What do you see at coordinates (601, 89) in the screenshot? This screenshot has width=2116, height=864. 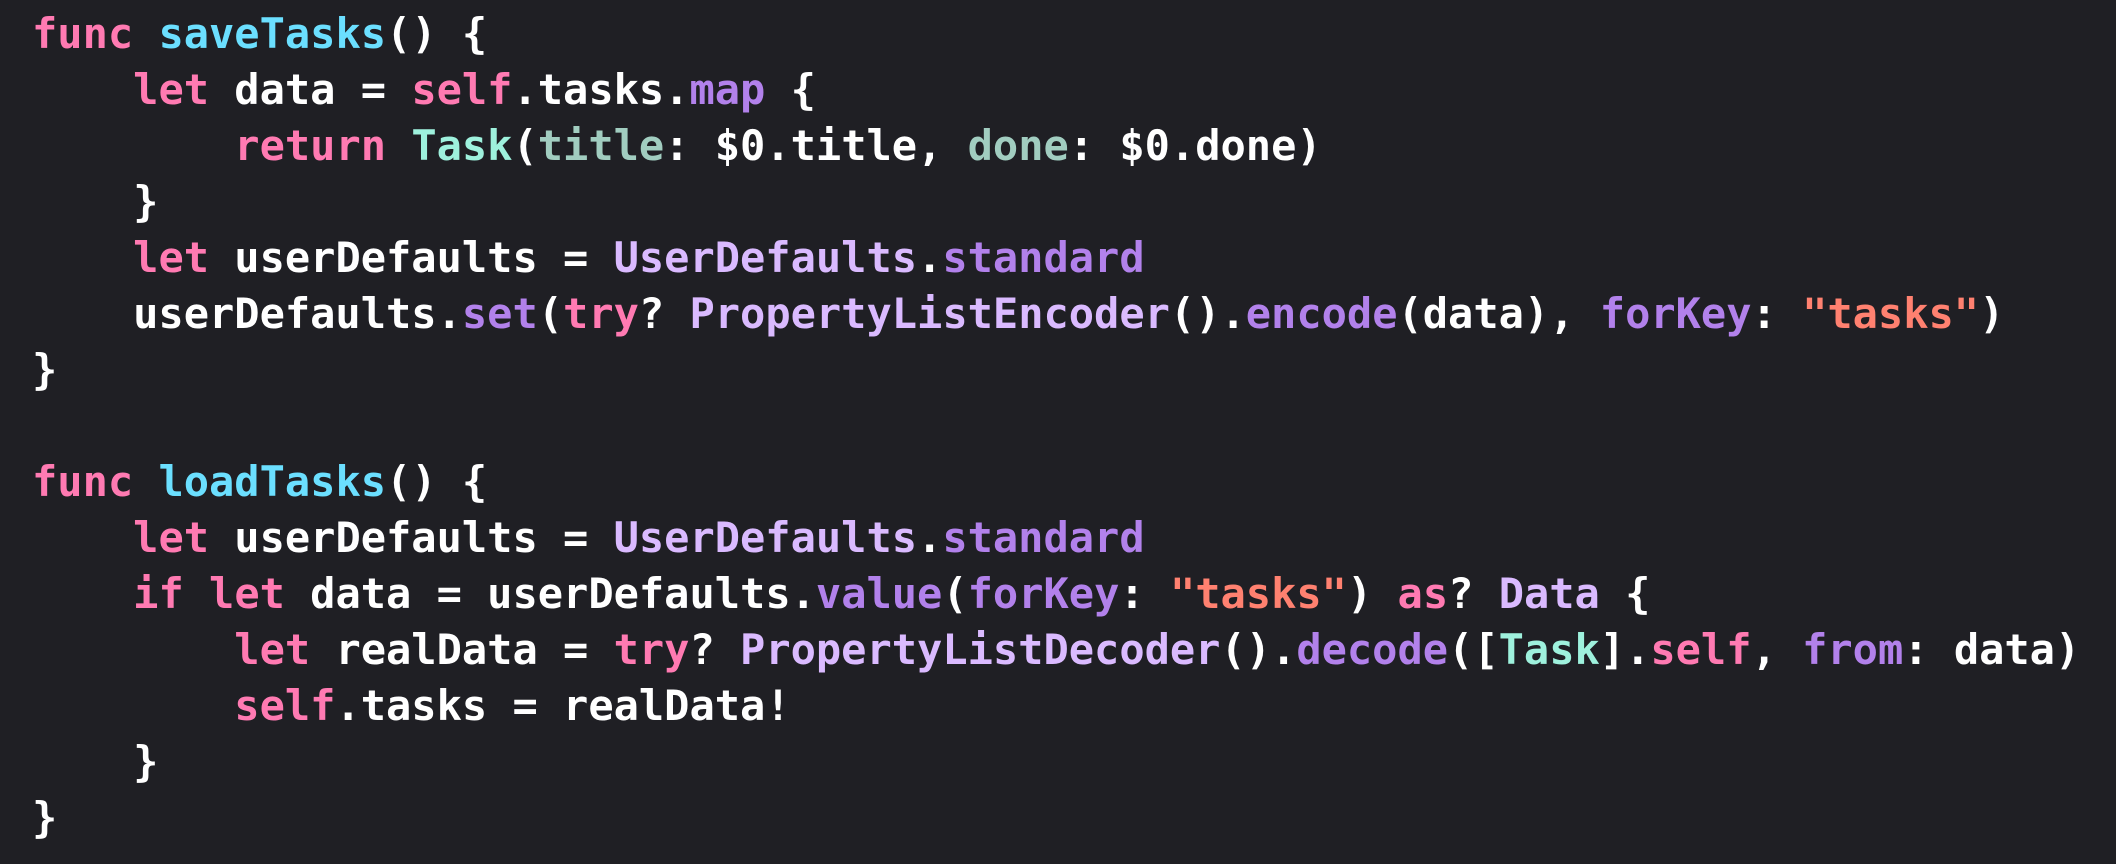 I see `plain-token: .tasks.` at bounding box center [601, 89].